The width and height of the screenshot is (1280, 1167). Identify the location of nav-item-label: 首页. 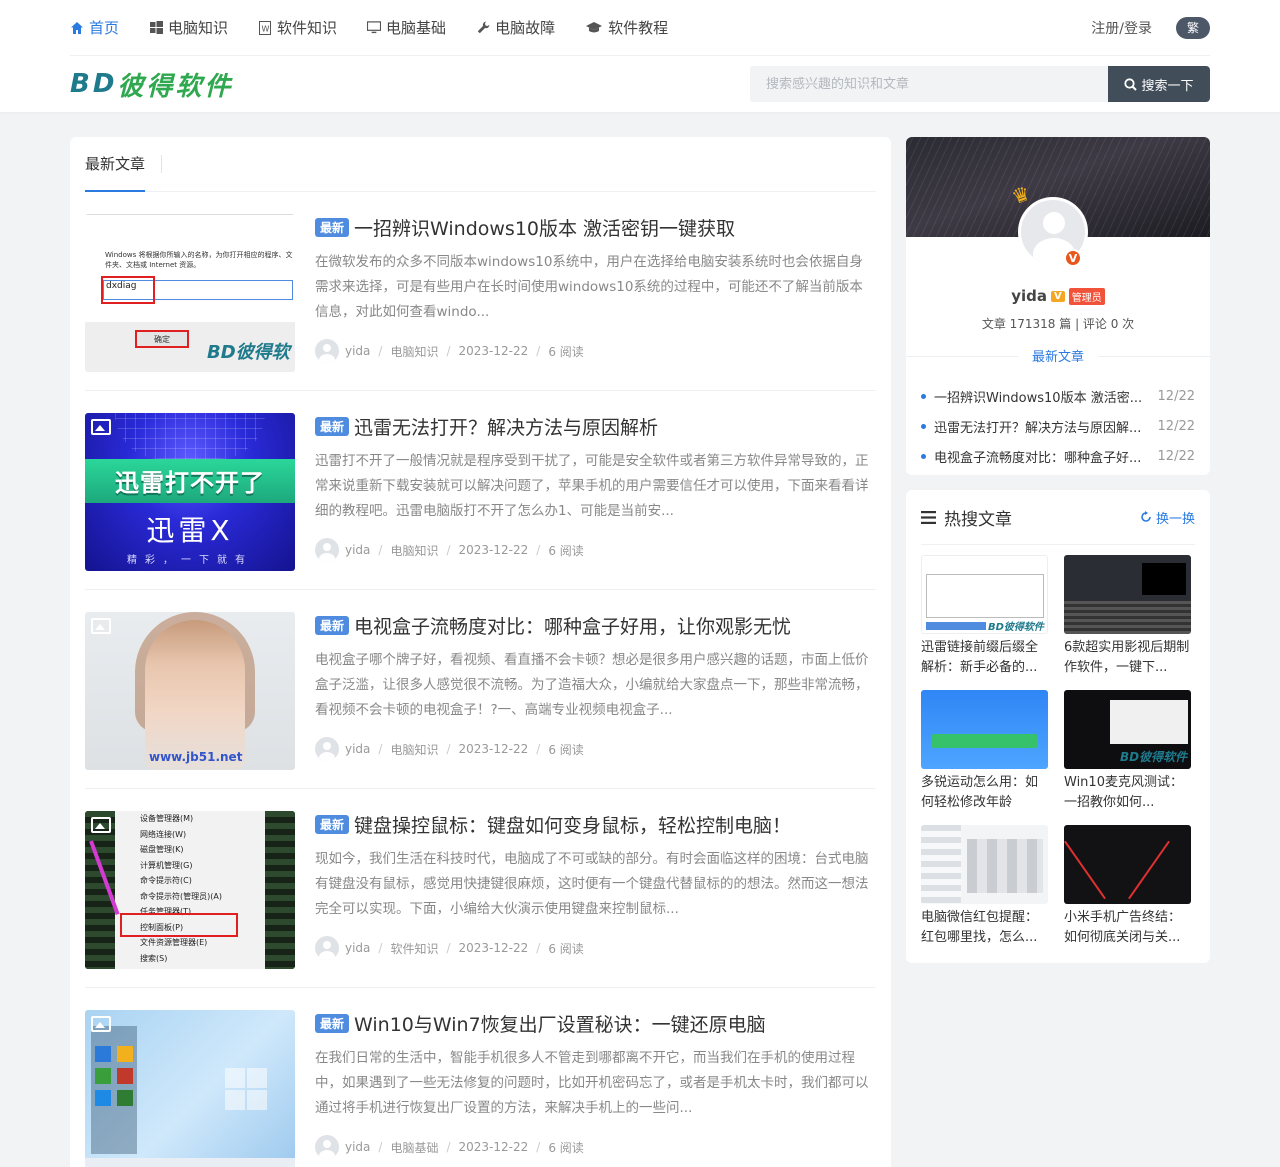
(104, 28).